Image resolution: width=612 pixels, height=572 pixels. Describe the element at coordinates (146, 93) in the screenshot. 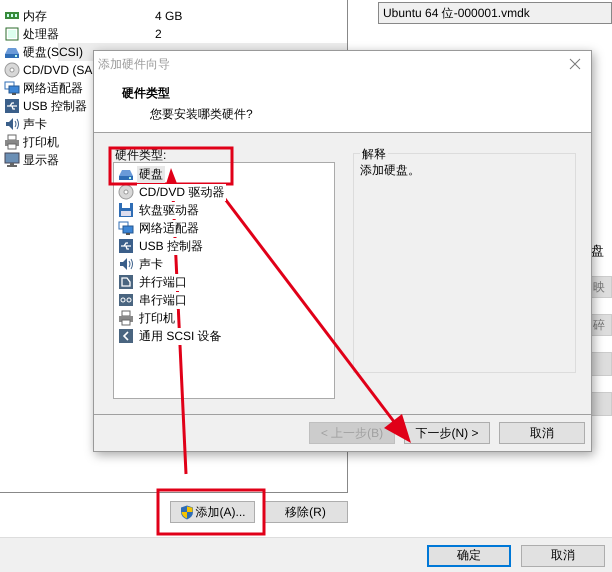

I see `step-heading: 硬件类型` at that location.